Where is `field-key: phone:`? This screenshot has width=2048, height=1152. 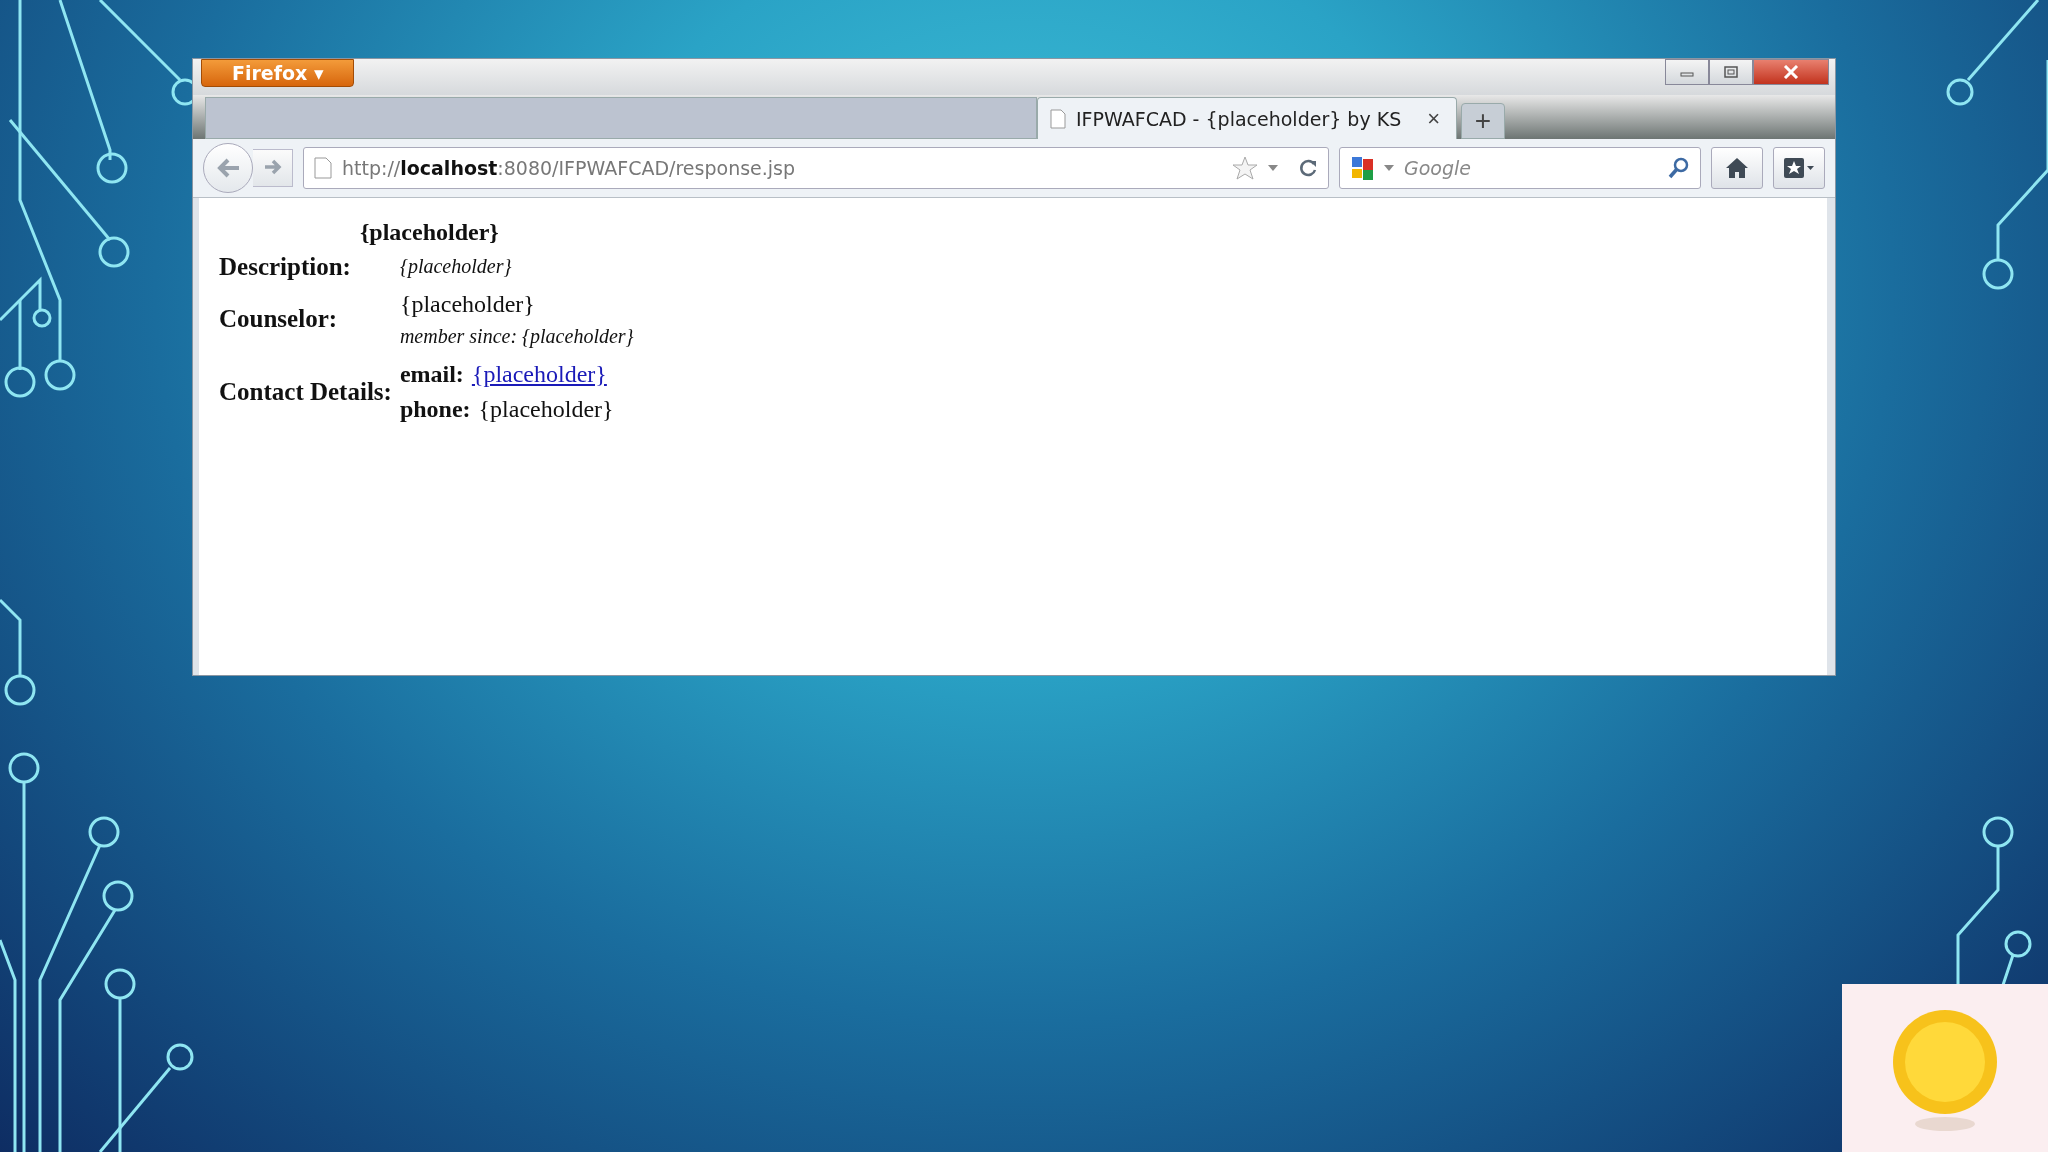 field-key: phone: is located at coordinates (435, 408).